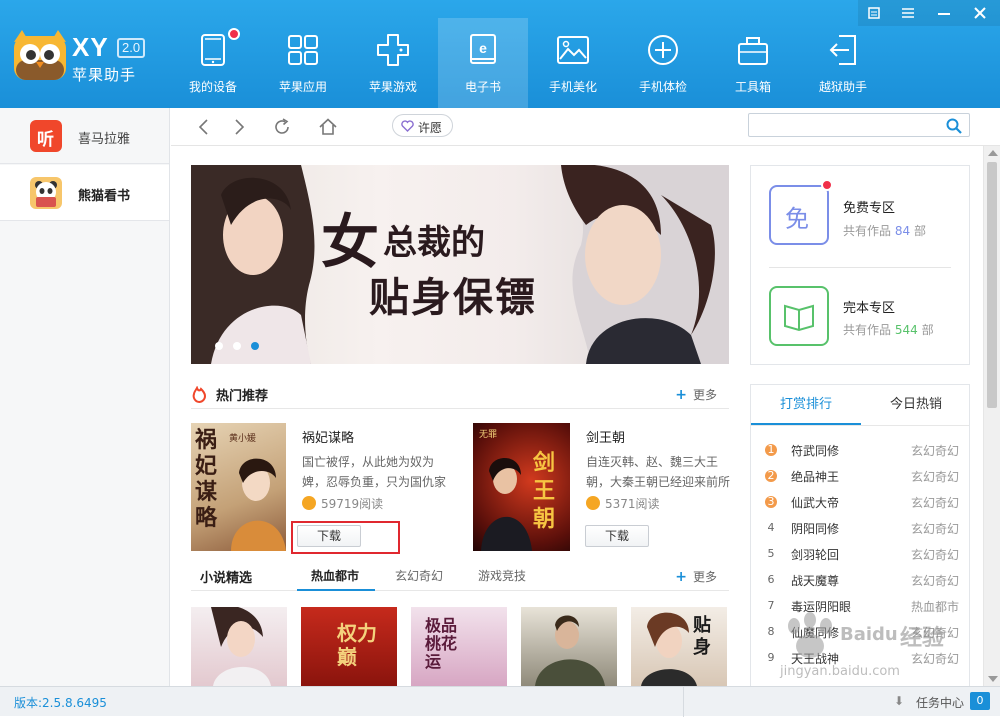 The width and height of the screenshot is (1000, 717). What do you see at coordinates (658, 472) in the screenshot?
I see `book-description: 自连灭韩、赵、魏三大王朝，大秦王朝已经迎来前所` at bounding box center [658, 472].